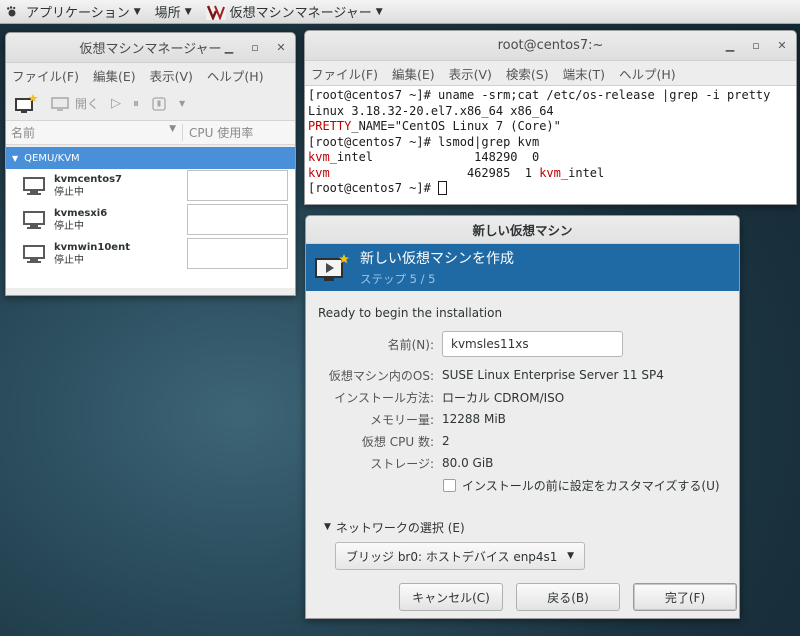 The width and height of the screenshot is (800, 636). I want to click on expander-icon: ▼, so click(15, 158).